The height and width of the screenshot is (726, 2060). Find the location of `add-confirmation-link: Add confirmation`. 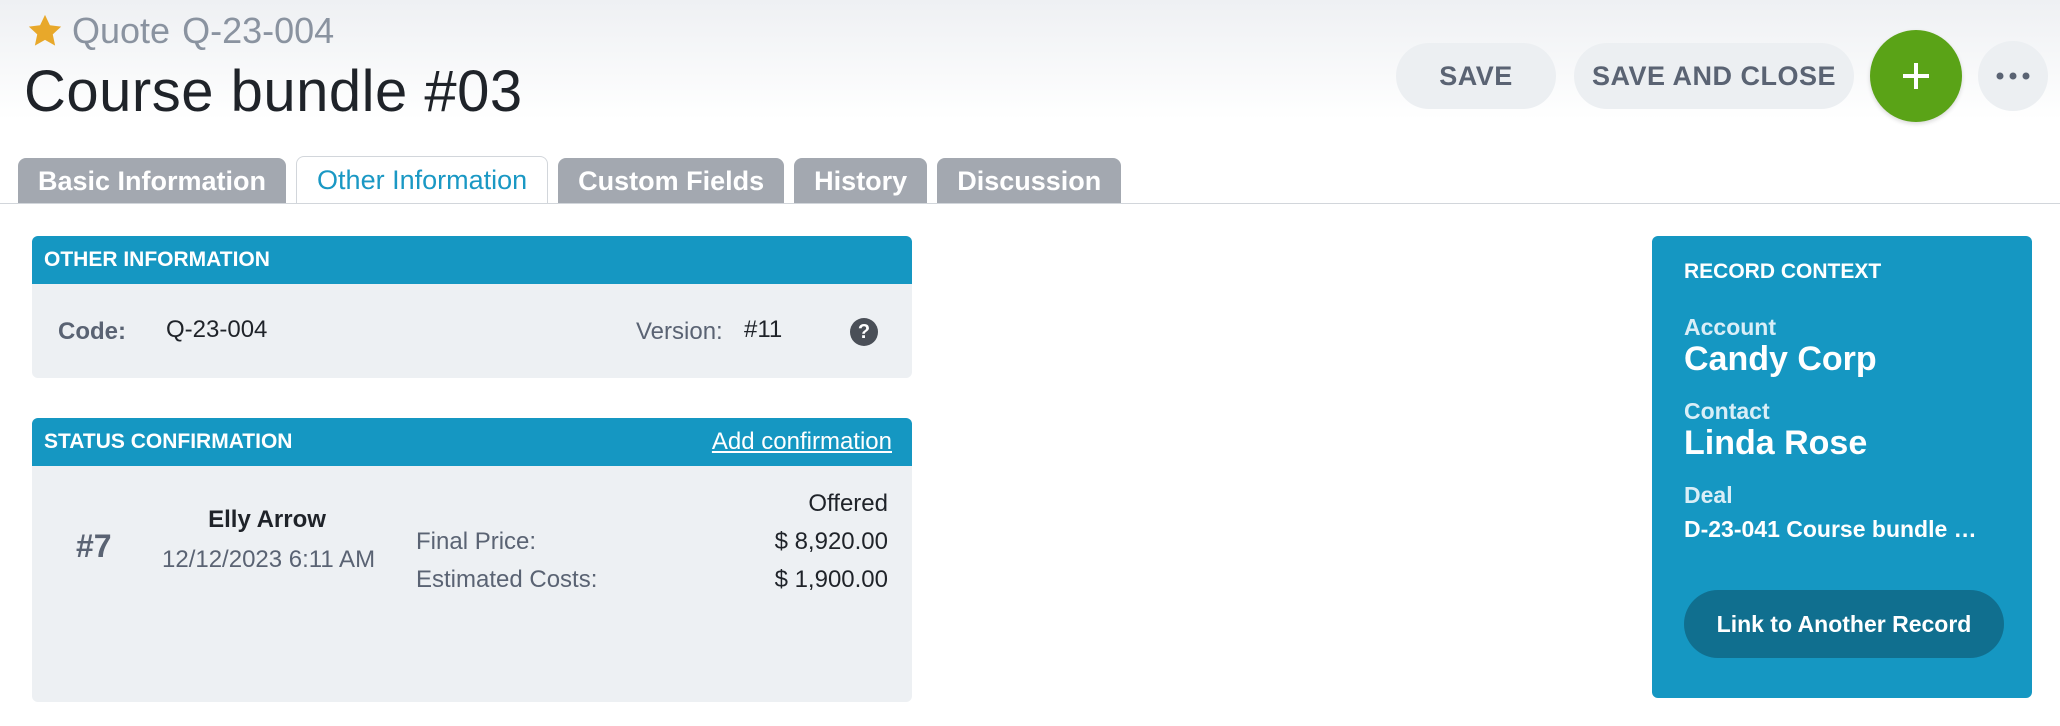

add-confirmation-link: Add confirmation is located at coordinates (802, 442).